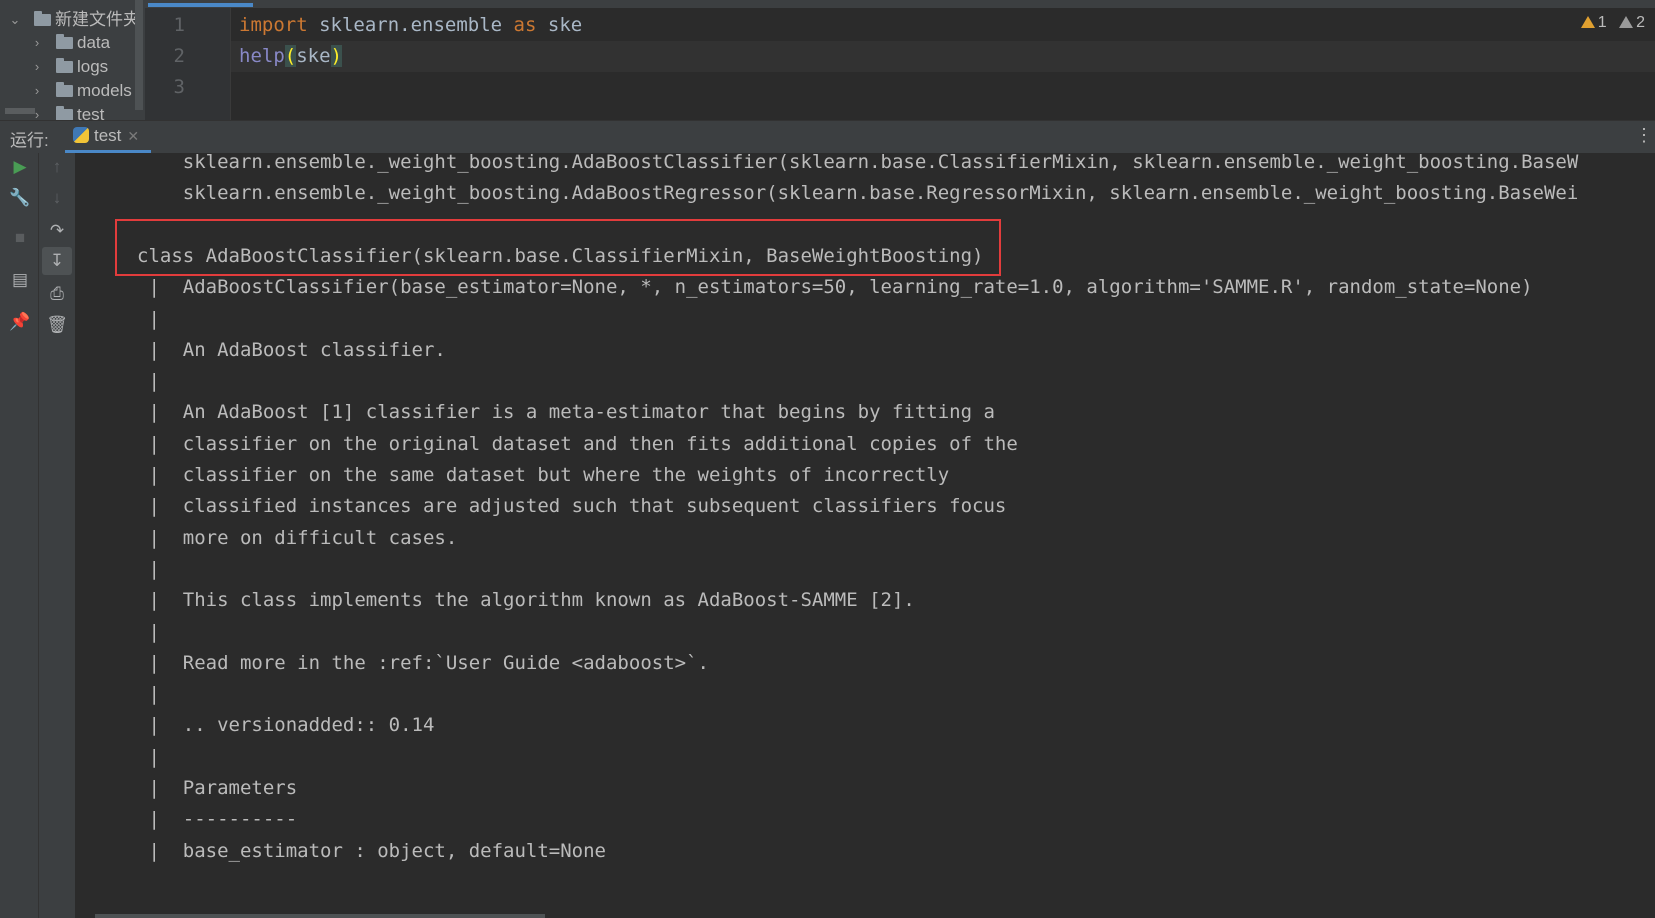 The height and width of the screenshot is (918, 1655). Describe the element at coordinates (179, 25) in the screenshot. I see `line-number: 1` at that location.